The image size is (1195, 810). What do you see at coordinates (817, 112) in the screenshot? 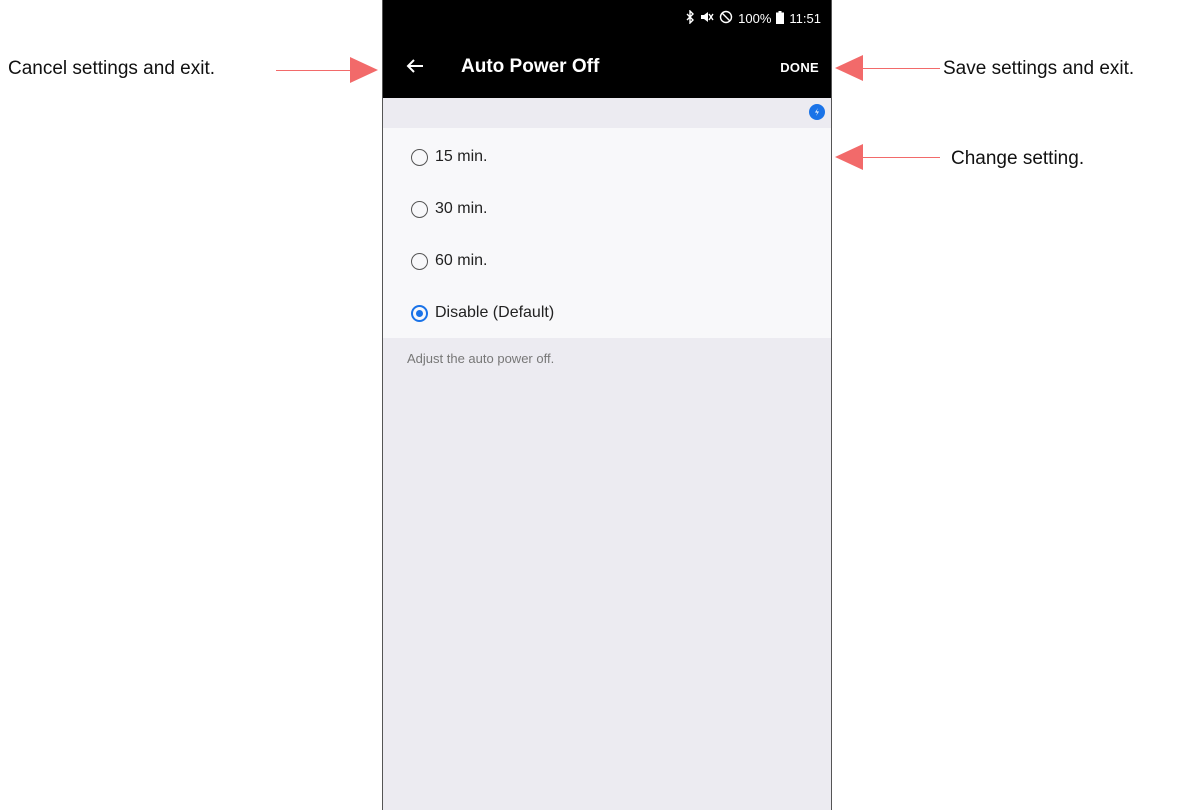
I see `sync-icon` at bounding box center [817, 112].